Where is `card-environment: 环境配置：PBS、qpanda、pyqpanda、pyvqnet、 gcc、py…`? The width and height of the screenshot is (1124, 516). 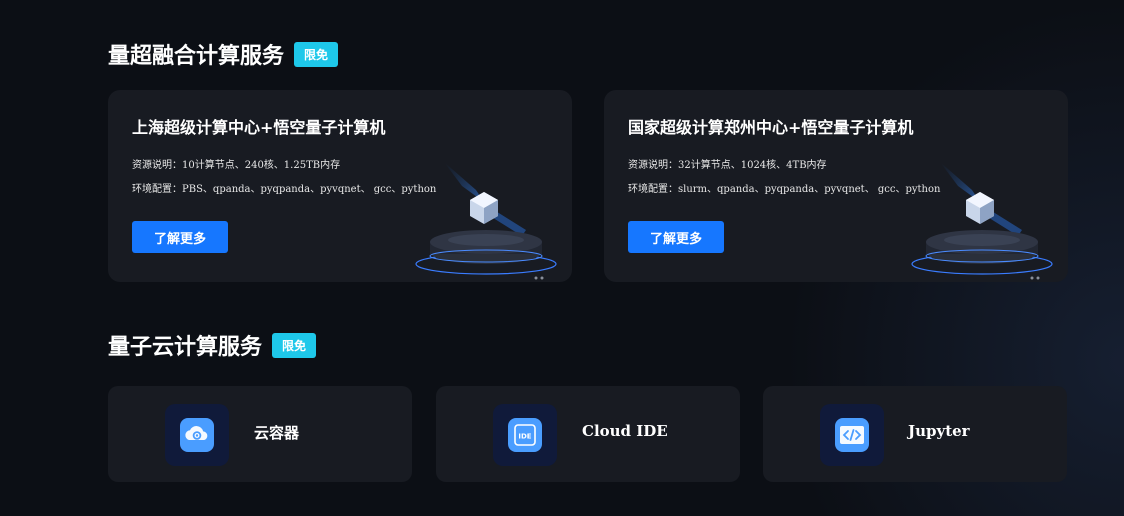 card-environment: 环境配置：PBS、qpanda、pyqpanda、pyvqnet、 gcc、py… is located at coordinates (284, 189).